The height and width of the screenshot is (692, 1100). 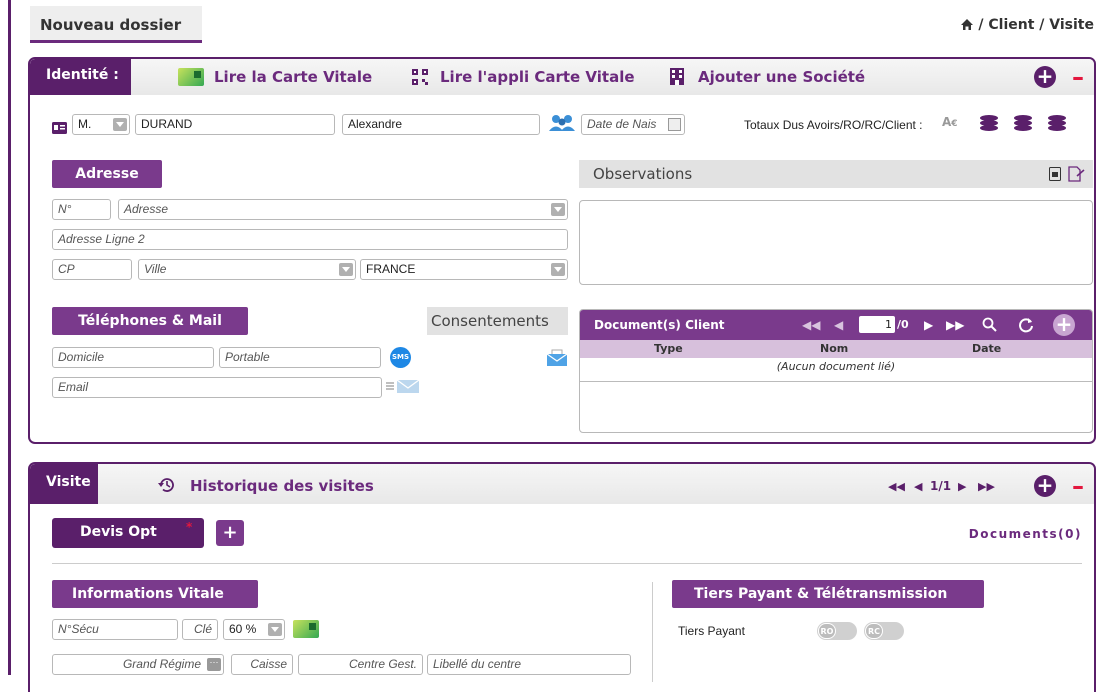 What do you see at coordinates (1057, 125) in the screenshot?
I see `coins-client-icon` at bounding box center [1057, 125].